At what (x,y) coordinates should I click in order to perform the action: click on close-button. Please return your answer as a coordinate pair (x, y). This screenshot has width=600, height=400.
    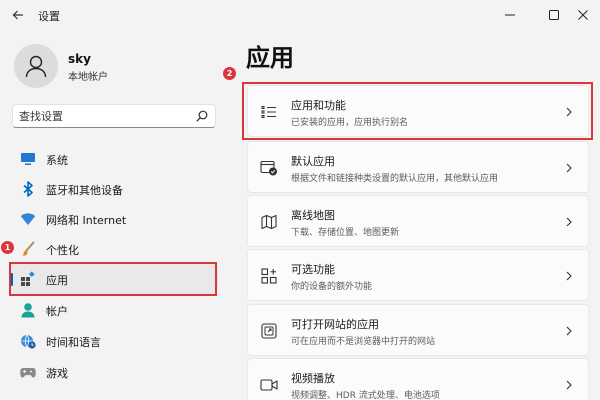
    Looking at the image, I should click on (583, 15).